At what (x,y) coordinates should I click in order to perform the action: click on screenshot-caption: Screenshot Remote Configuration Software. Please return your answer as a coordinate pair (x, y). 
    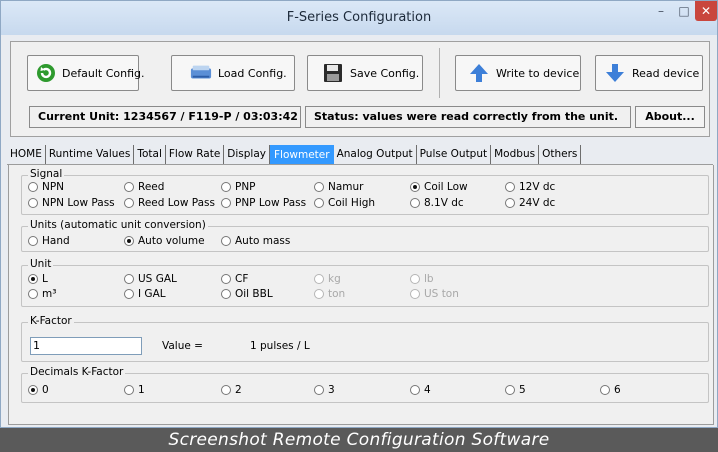
    Looking at the image, I should click on (359, 440).